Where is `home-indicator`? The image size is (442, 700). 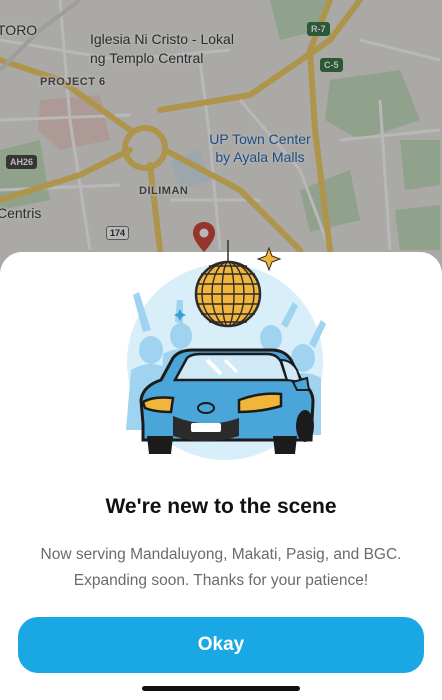 home-indicator is located at coordinates (221, 688).